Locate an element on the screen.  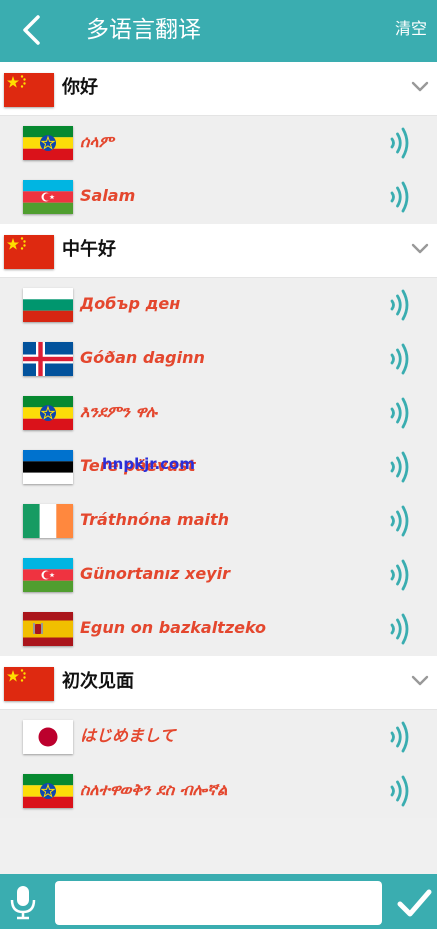
text-input is located at coordinates (218, 903).